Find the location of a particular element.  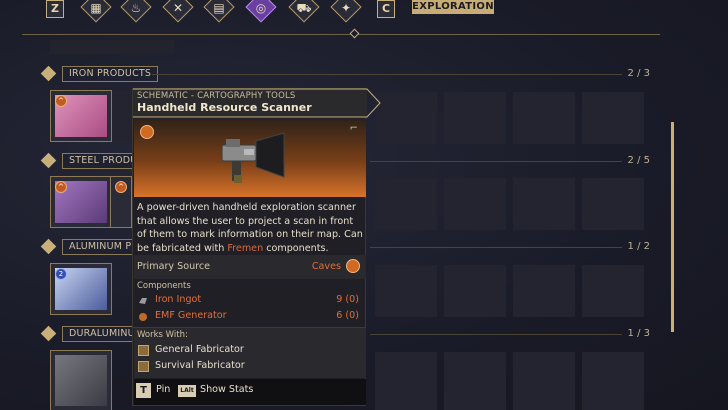

fabricator-name: Survival Fabricator is located at coordinates (200, 365).